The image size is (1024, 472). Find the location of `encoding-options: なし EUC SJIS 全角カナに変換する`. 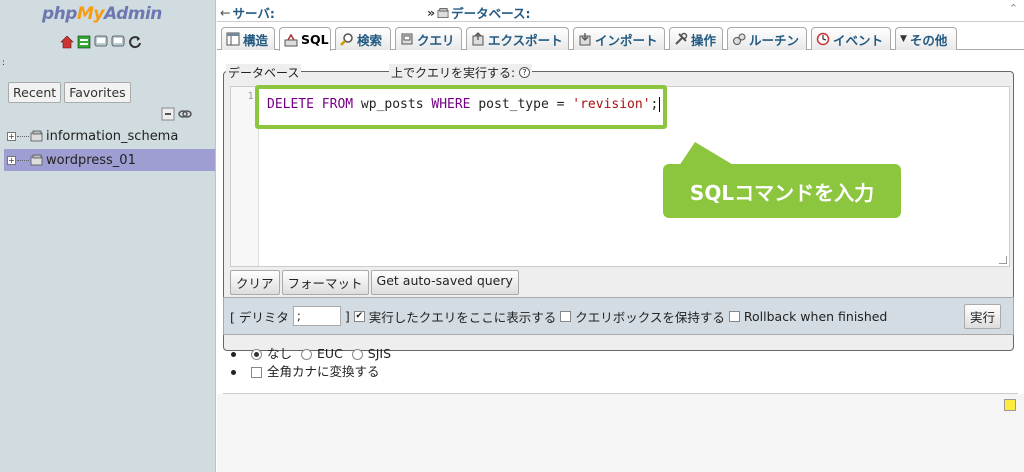

encoding-options: なし EUC SJIS 全角カナに変換する is located at coordinates (311, 363).